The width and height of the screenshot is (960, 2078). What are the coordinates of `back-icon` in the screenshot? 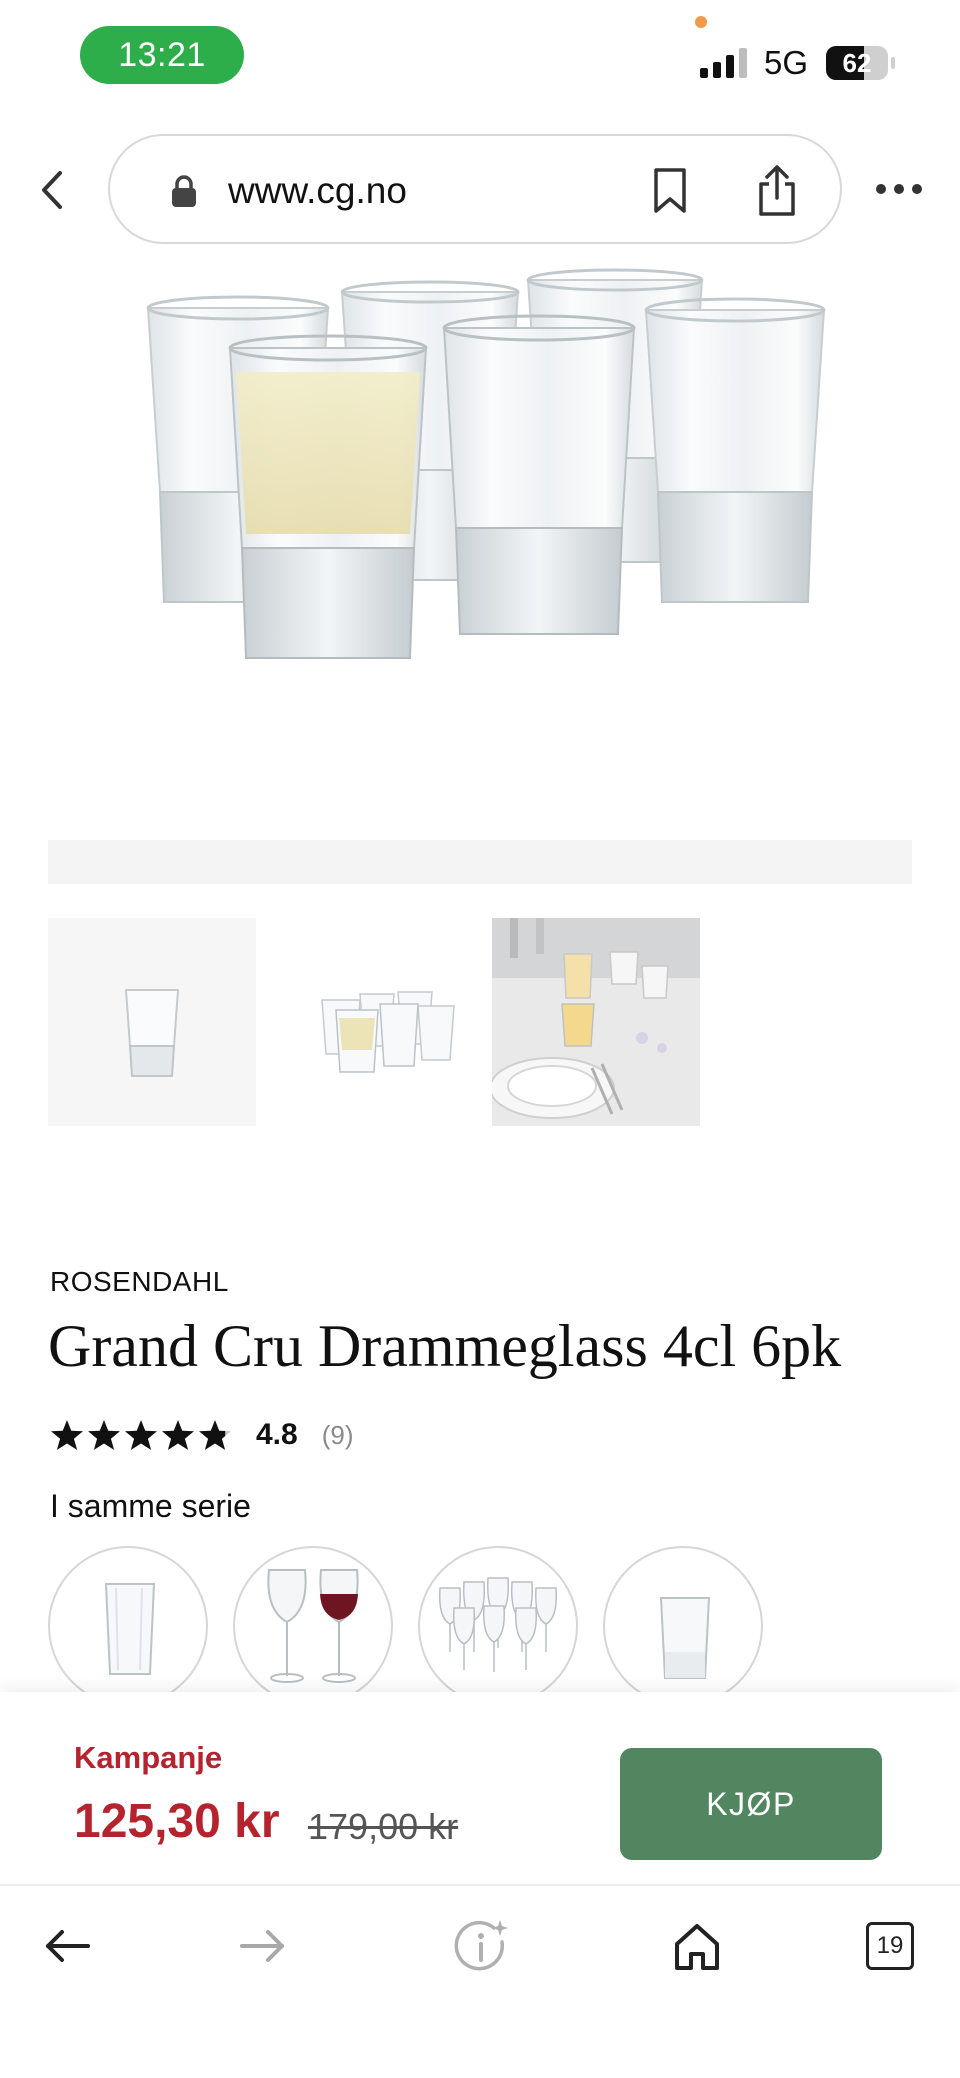 It's located at (52, 190).